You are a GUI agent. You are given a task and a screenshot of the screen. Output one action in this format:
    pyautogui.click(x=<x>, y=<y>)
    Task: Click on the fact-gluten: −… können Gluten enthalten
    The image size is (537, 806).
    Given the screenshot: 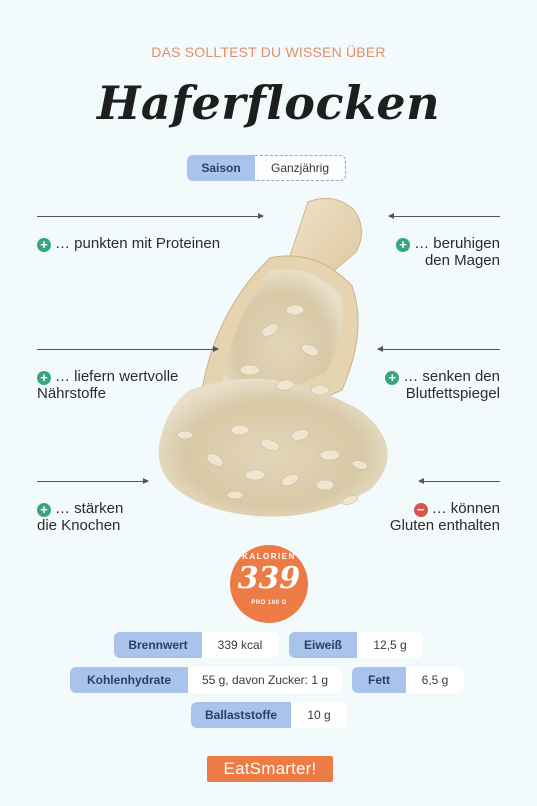 What is the action you would take?
    pyautogui.click(x=415, y=517)
    